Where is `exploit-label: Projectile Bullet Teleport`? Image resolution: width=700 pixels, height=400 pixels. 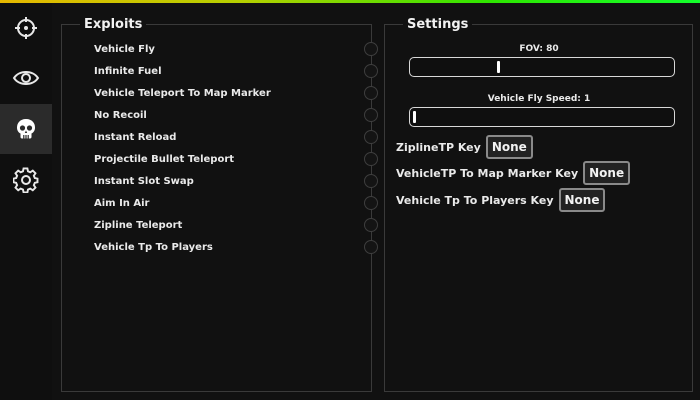
exploit-label: Projectile Bullet Teleport is located at coordinates (164, 159).